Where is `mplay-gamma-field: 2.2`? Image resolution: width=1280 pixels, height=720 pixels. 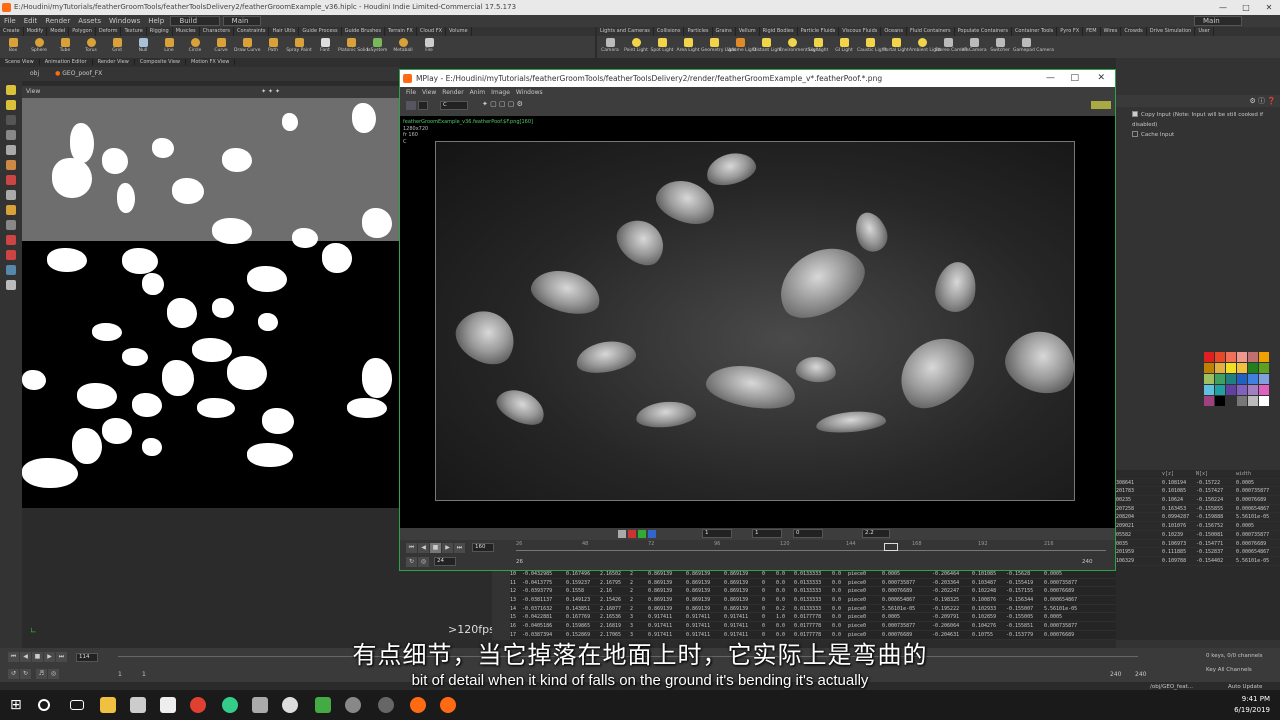
mplay-gamma-field: 2.2 is located at coordinates (876, 533).